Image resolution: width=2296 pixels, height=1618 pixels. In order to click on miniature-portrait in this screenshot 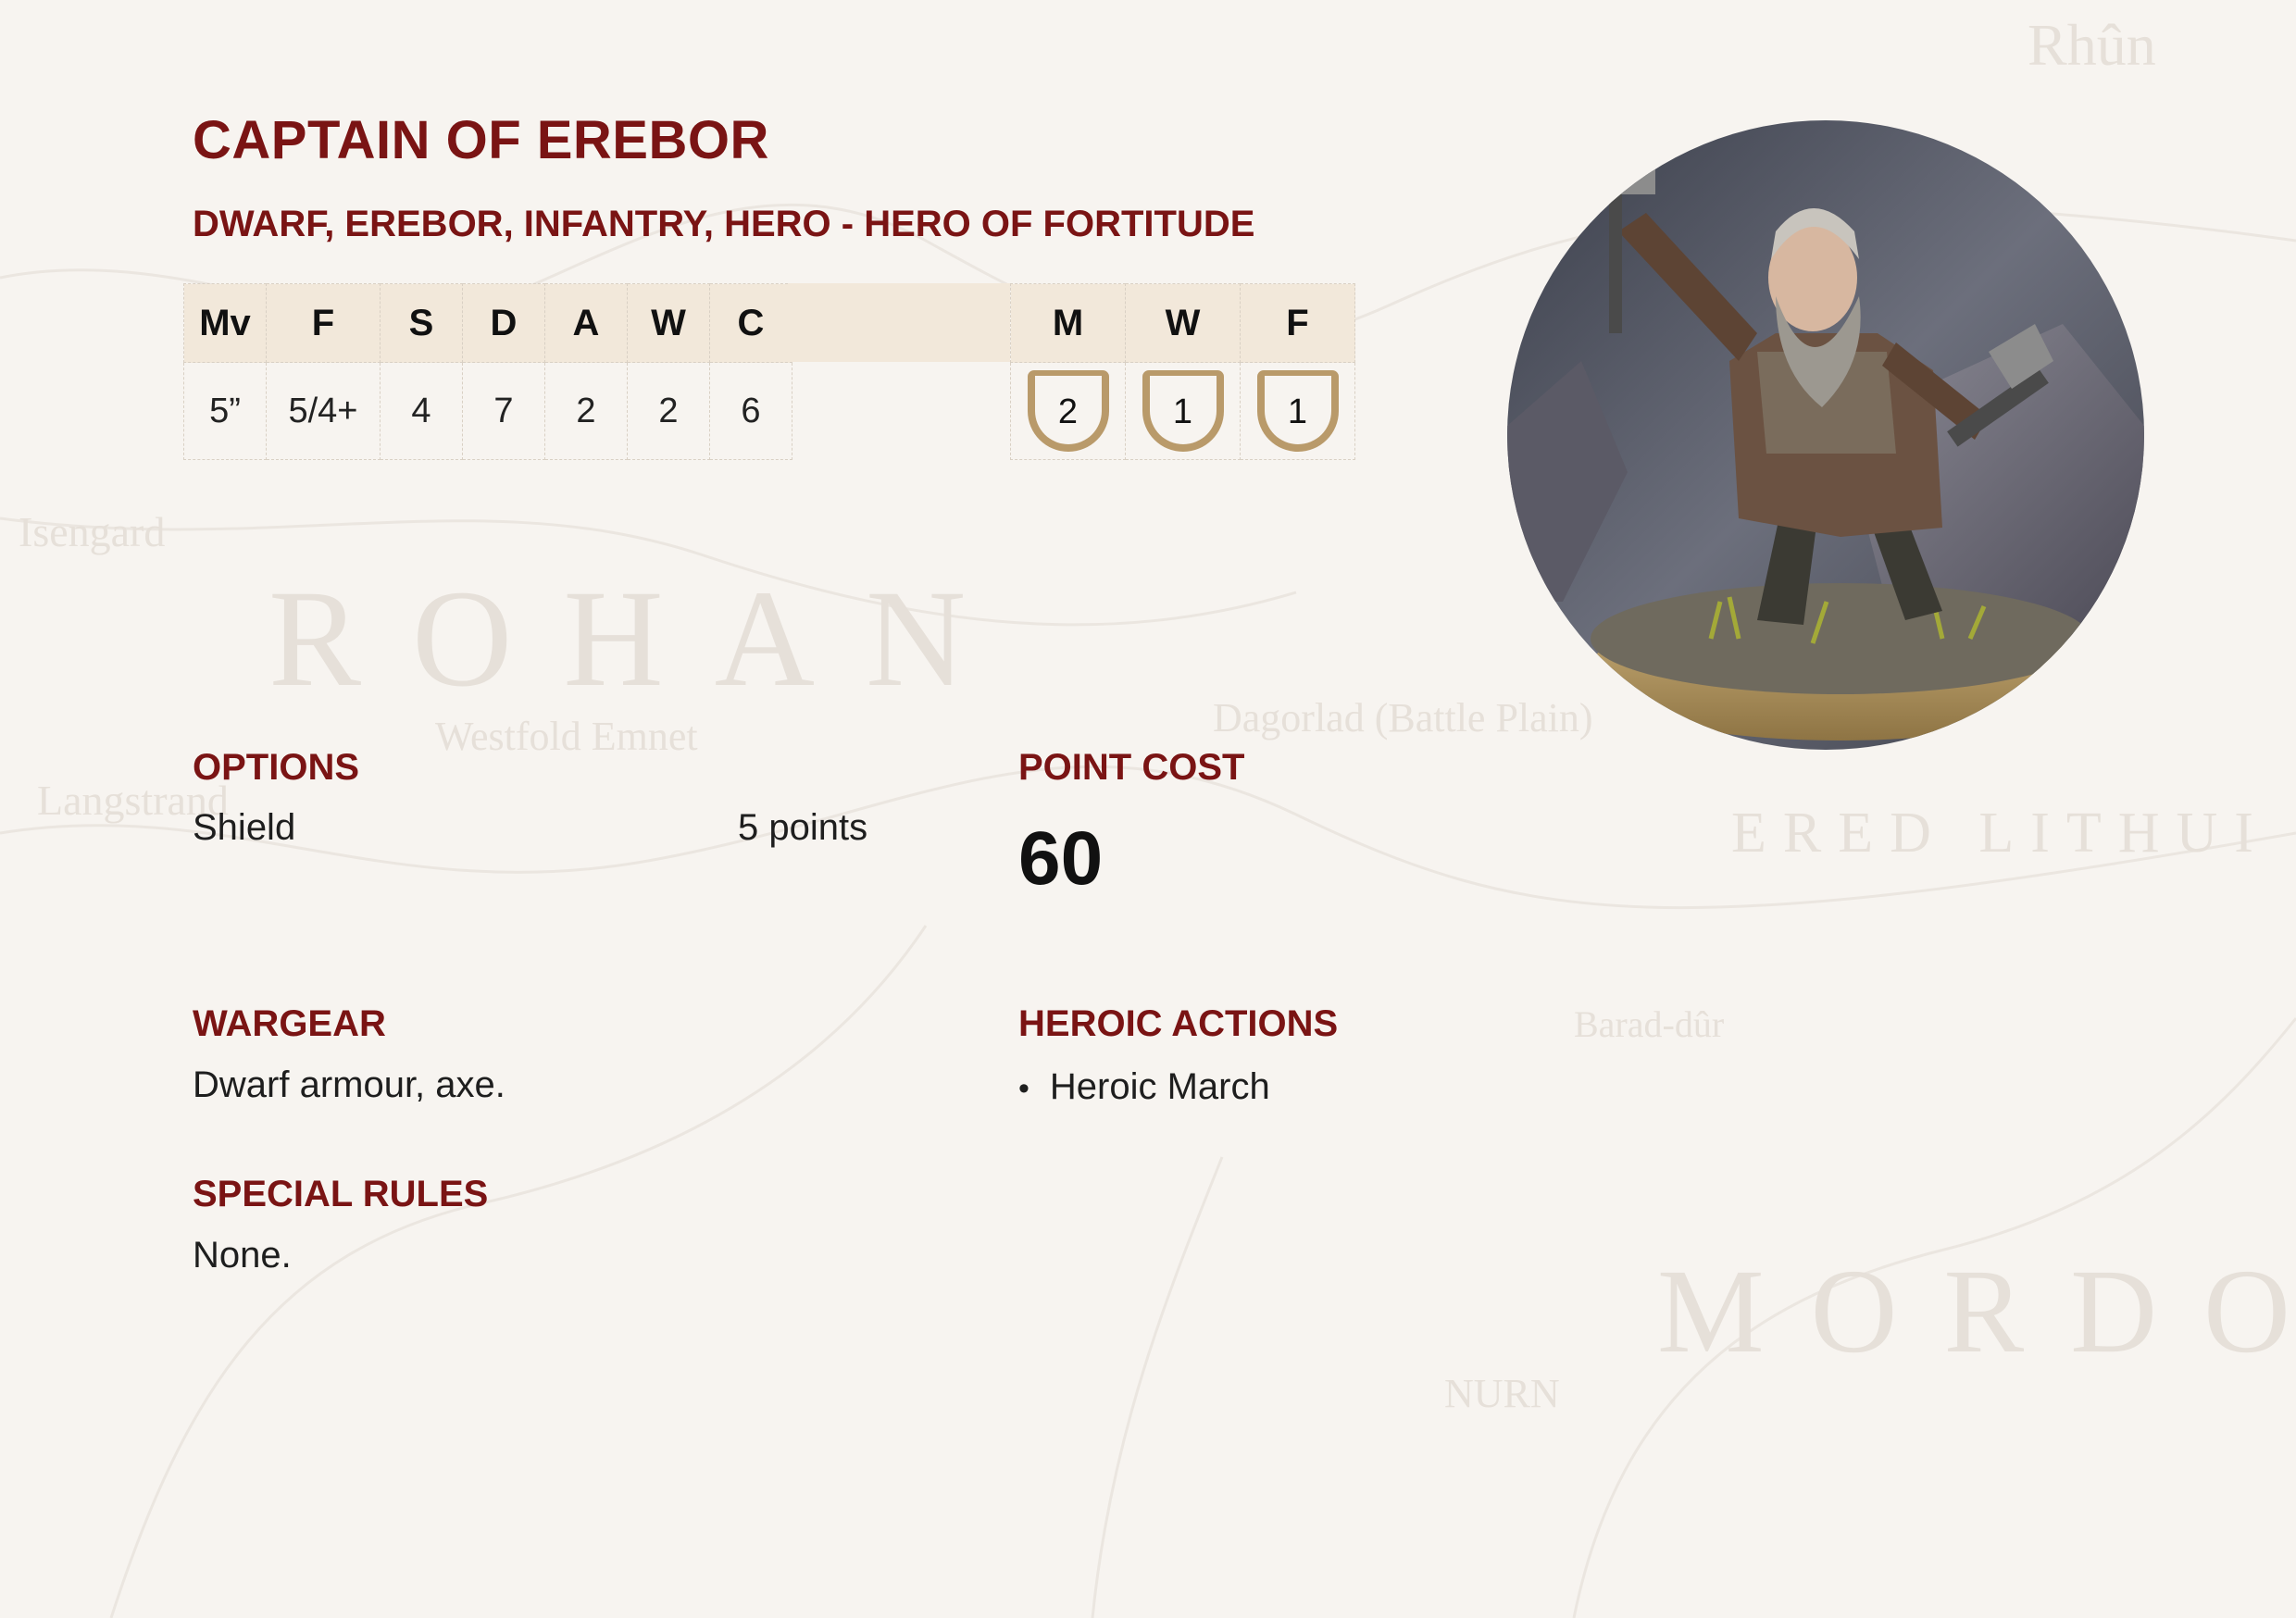, I will do `click(1825, 435)`.